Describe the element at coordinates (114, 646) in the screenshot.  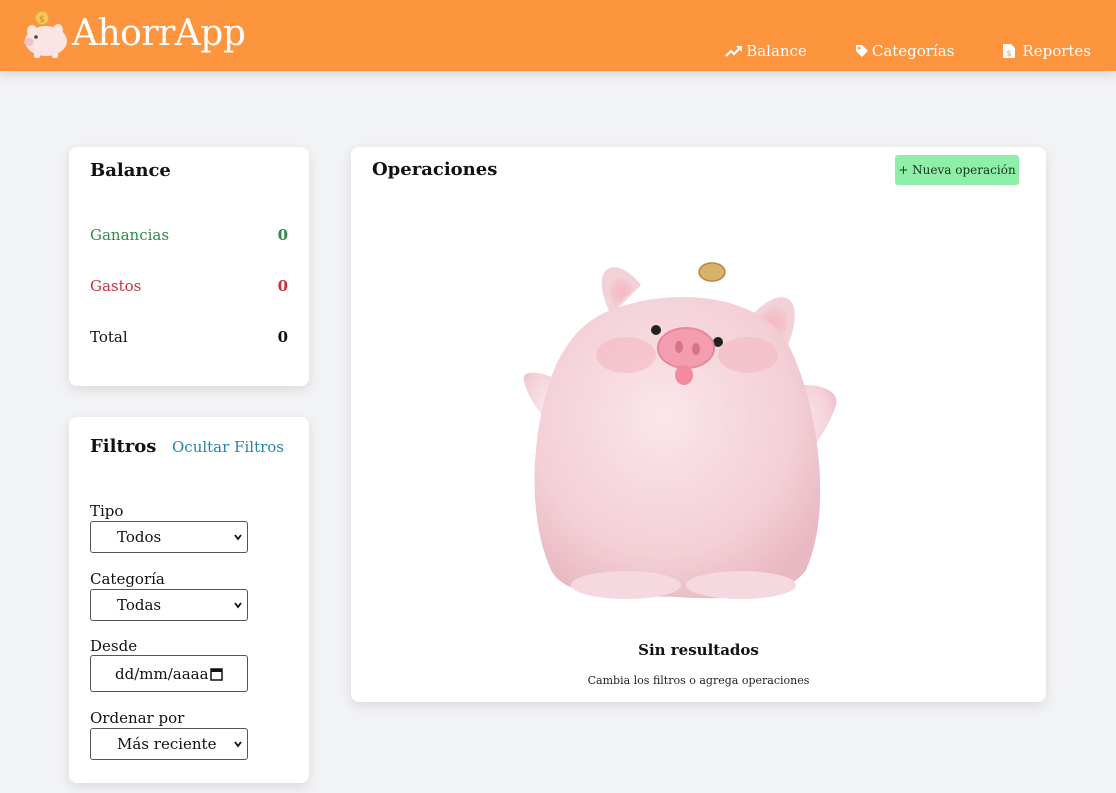
I see `desde-label: Desde` at that location.